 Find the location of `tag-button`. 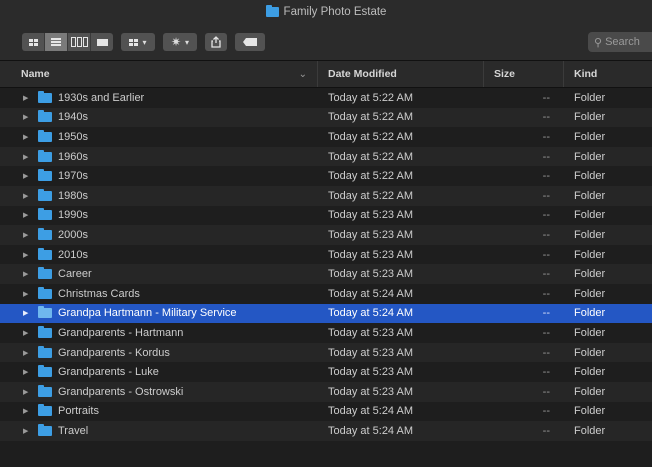

tag-button is located at coordinates (250, 42).